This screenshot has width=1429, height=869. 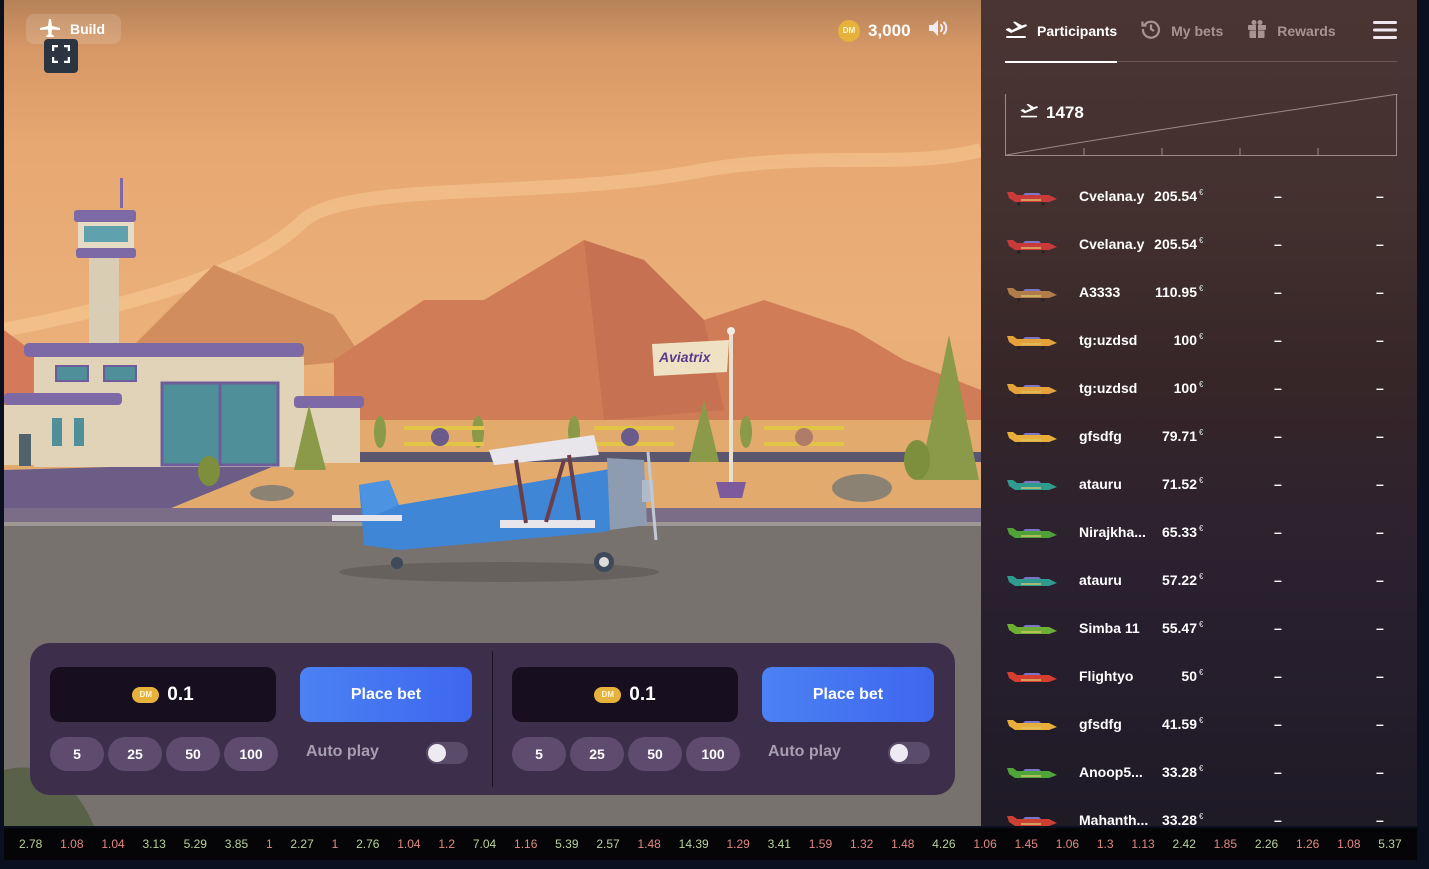 What do you see at coordinates (737, 844) in the screenshot?
I see `history-multiplier: 1.29` at bounding box center [737, 844].